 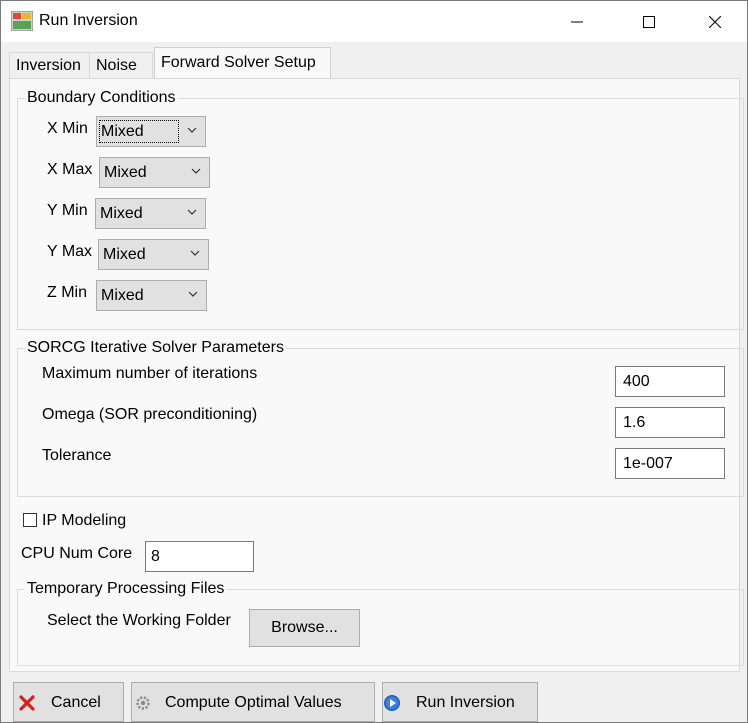 What do you see at coordinates (126, 589) in the screenshot?
I see `temp-files-title: Temporary Processing Files` at bounding box center [126, 589].